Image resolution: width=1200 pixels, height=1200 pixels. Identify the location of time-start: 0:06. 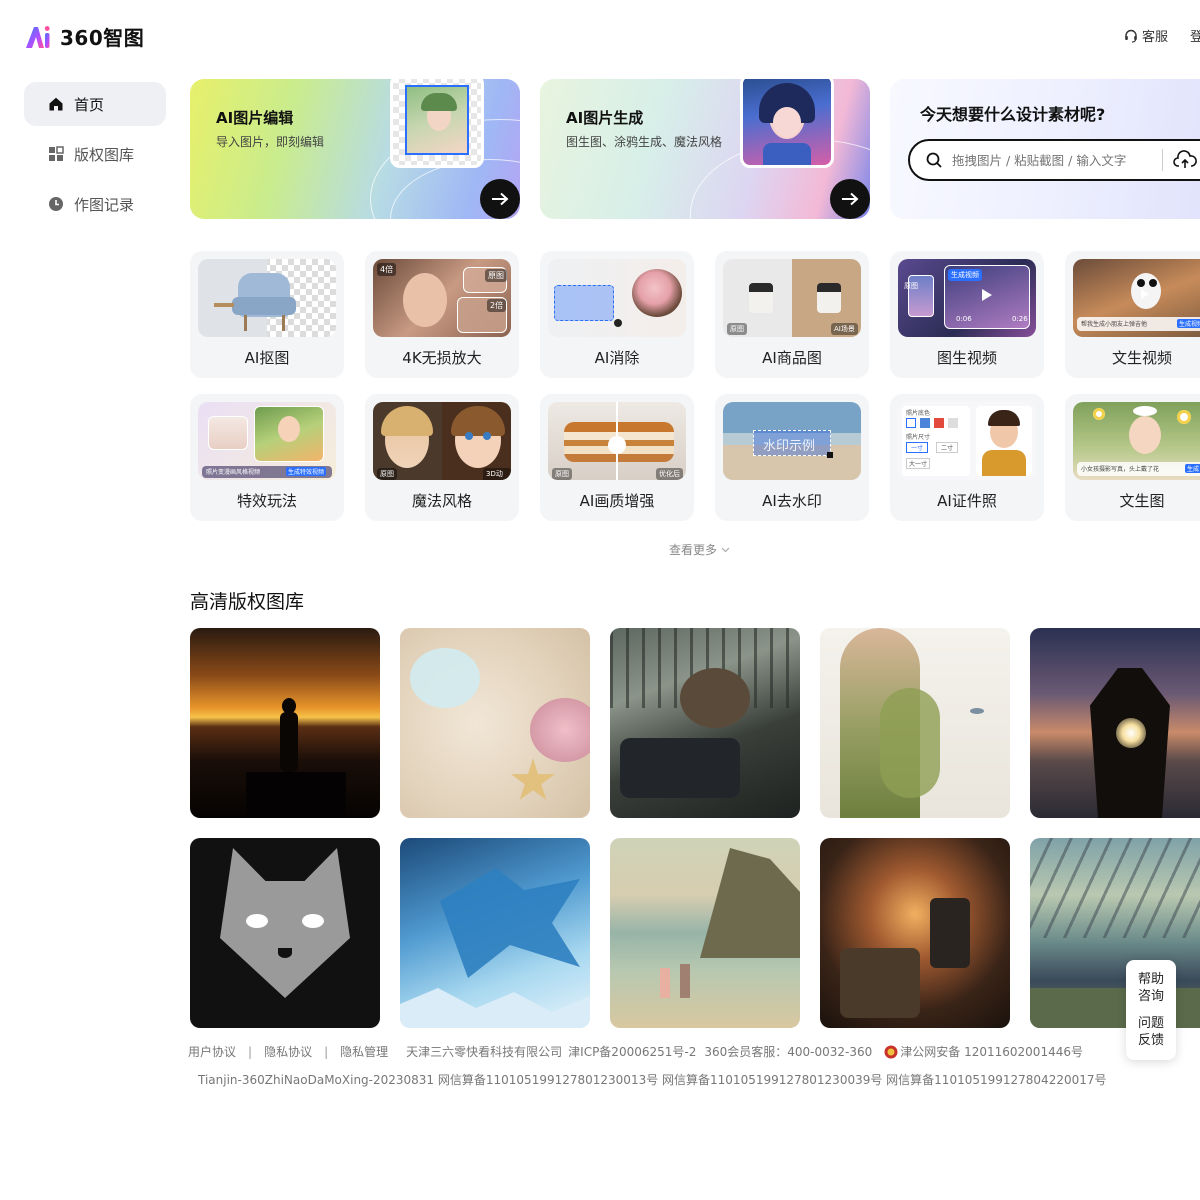
(964, 319).